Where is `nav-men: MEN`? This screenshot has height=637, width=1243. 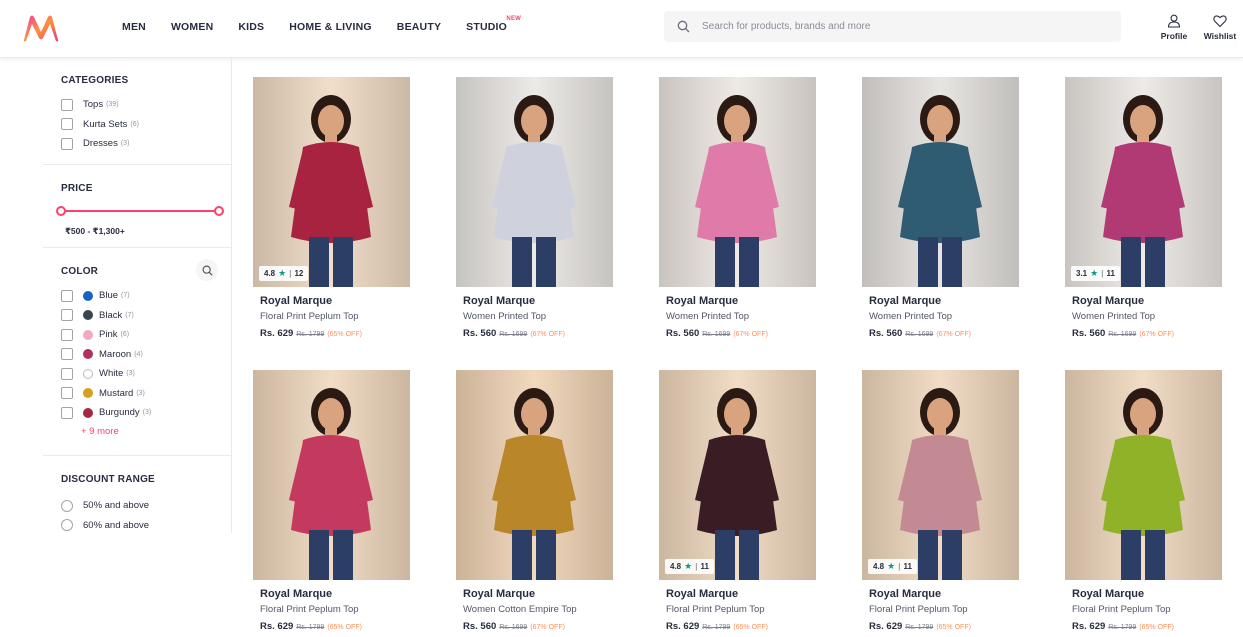 nav-men: MEN is located at coordinates (134, 29).